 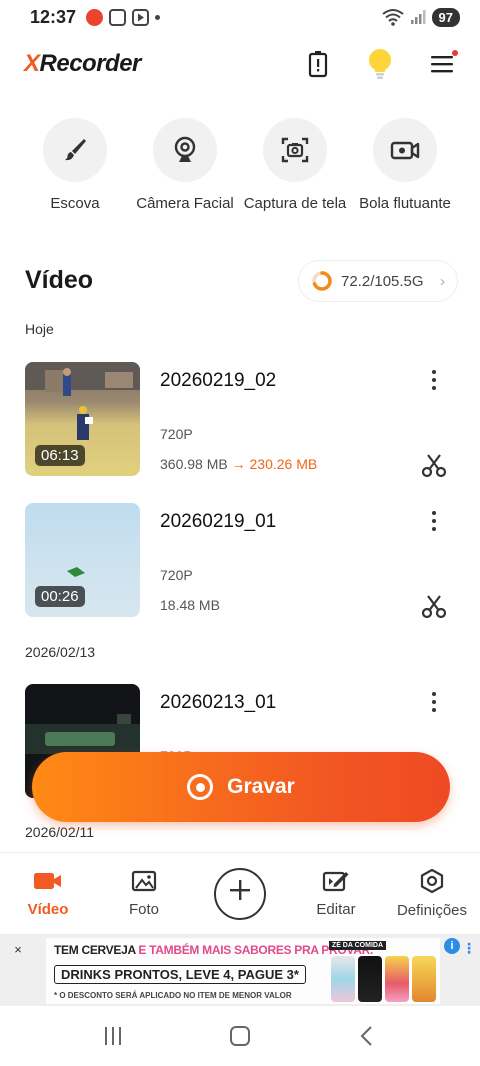 I want to click on battery-alert-icon, so click(x=318, y=64).